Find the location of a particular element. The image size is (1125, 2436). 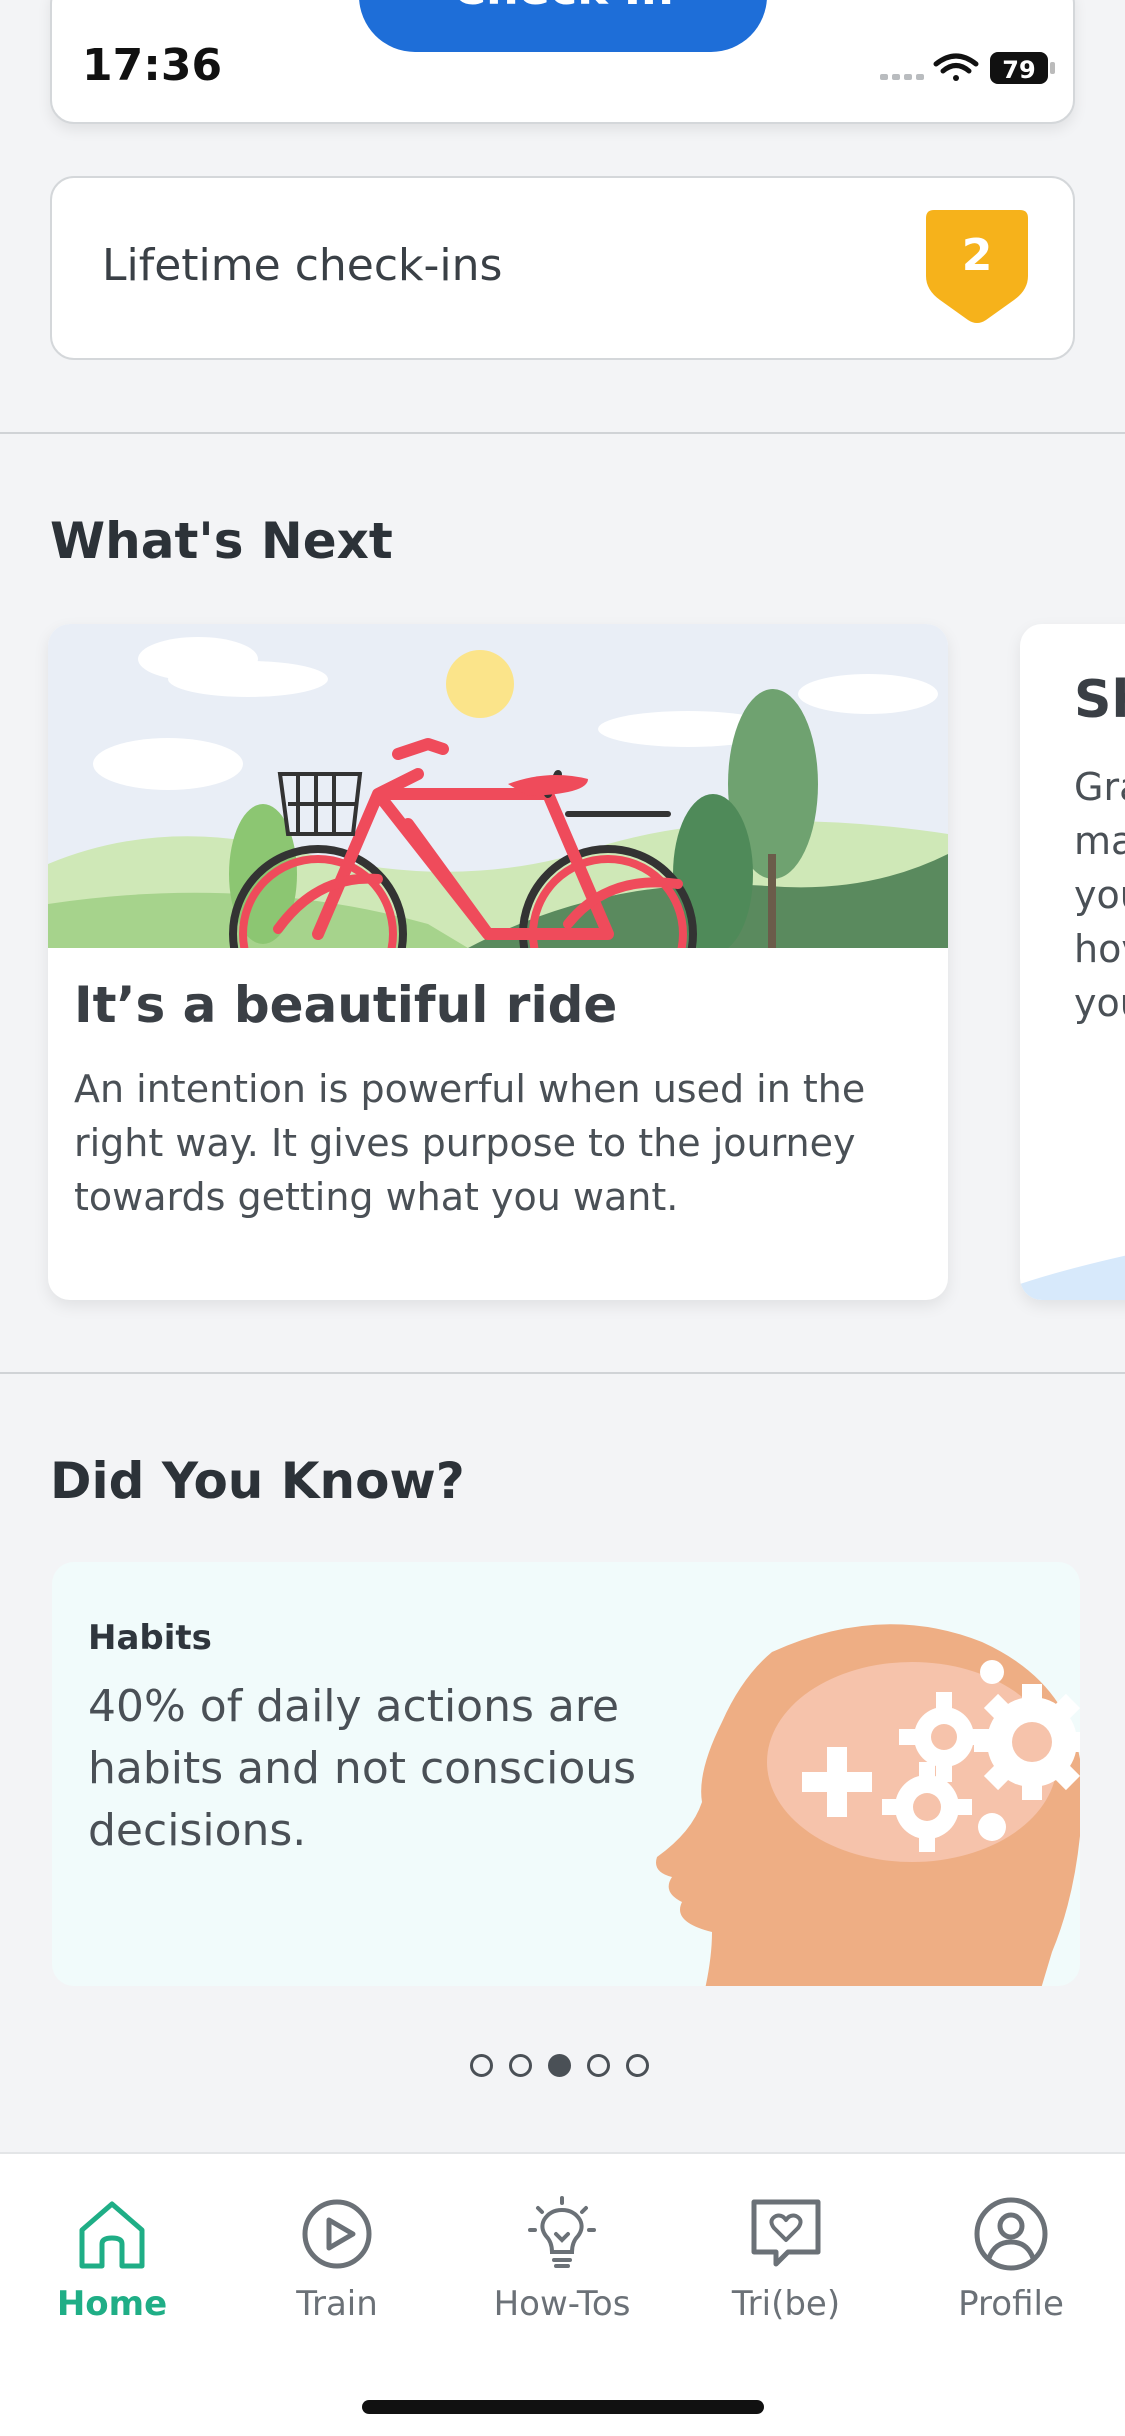

bottom-nav: Home Train How-Tos Tri(be) Profile is located at coordinates (562, 2294).